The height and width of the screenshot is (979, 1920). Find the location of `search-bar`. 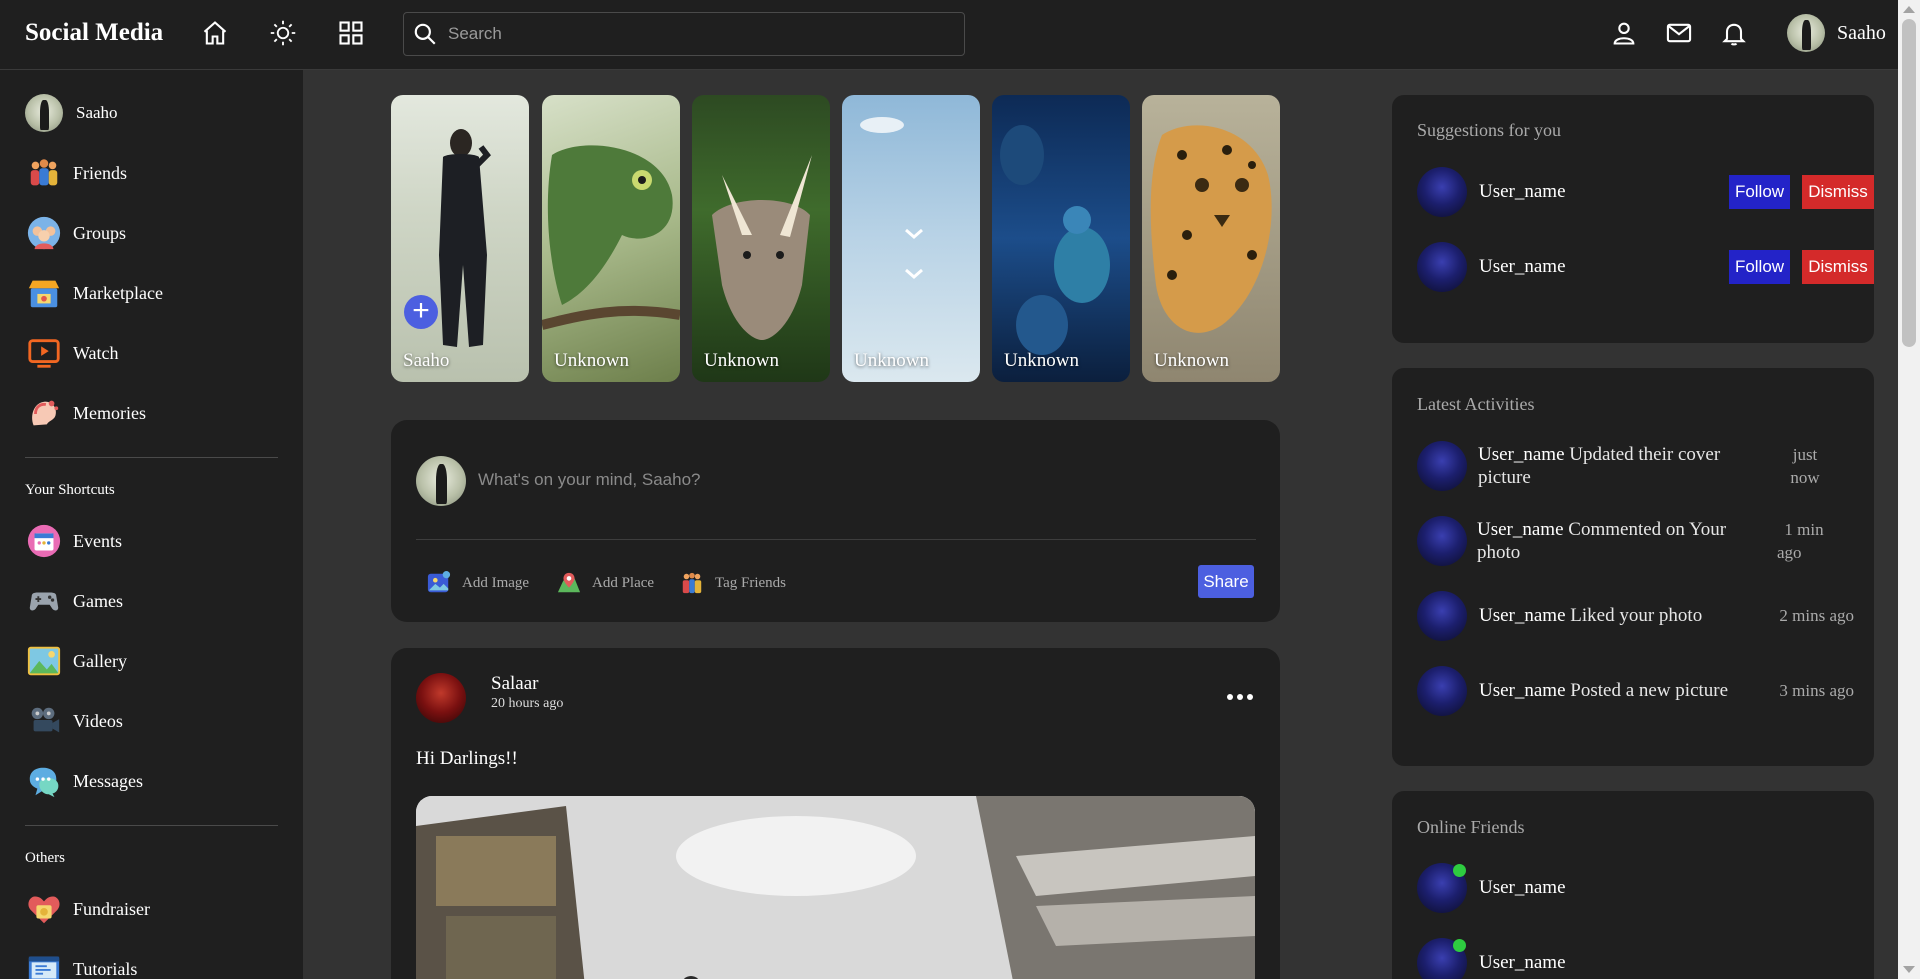

search-bar is located at coordinates (684, 34).